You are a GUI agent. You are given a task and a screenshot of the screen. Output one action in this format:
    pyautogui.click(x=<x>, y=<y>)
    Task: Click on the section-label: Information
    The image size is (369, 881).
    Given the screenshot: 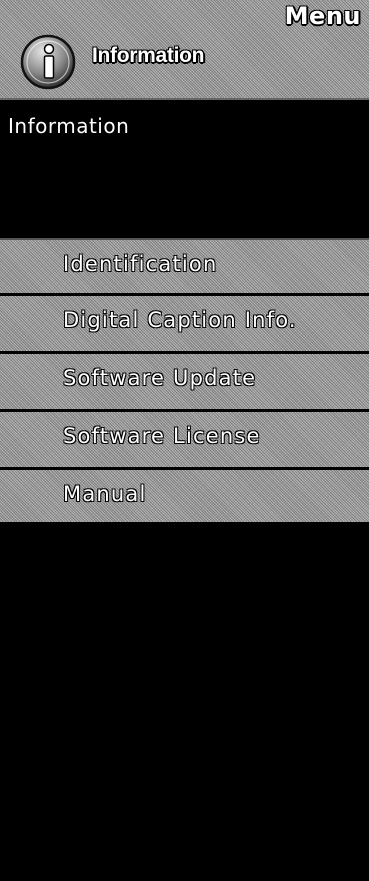 What is the action you would take?
    pyautogui.click(x=69, y=126)
    